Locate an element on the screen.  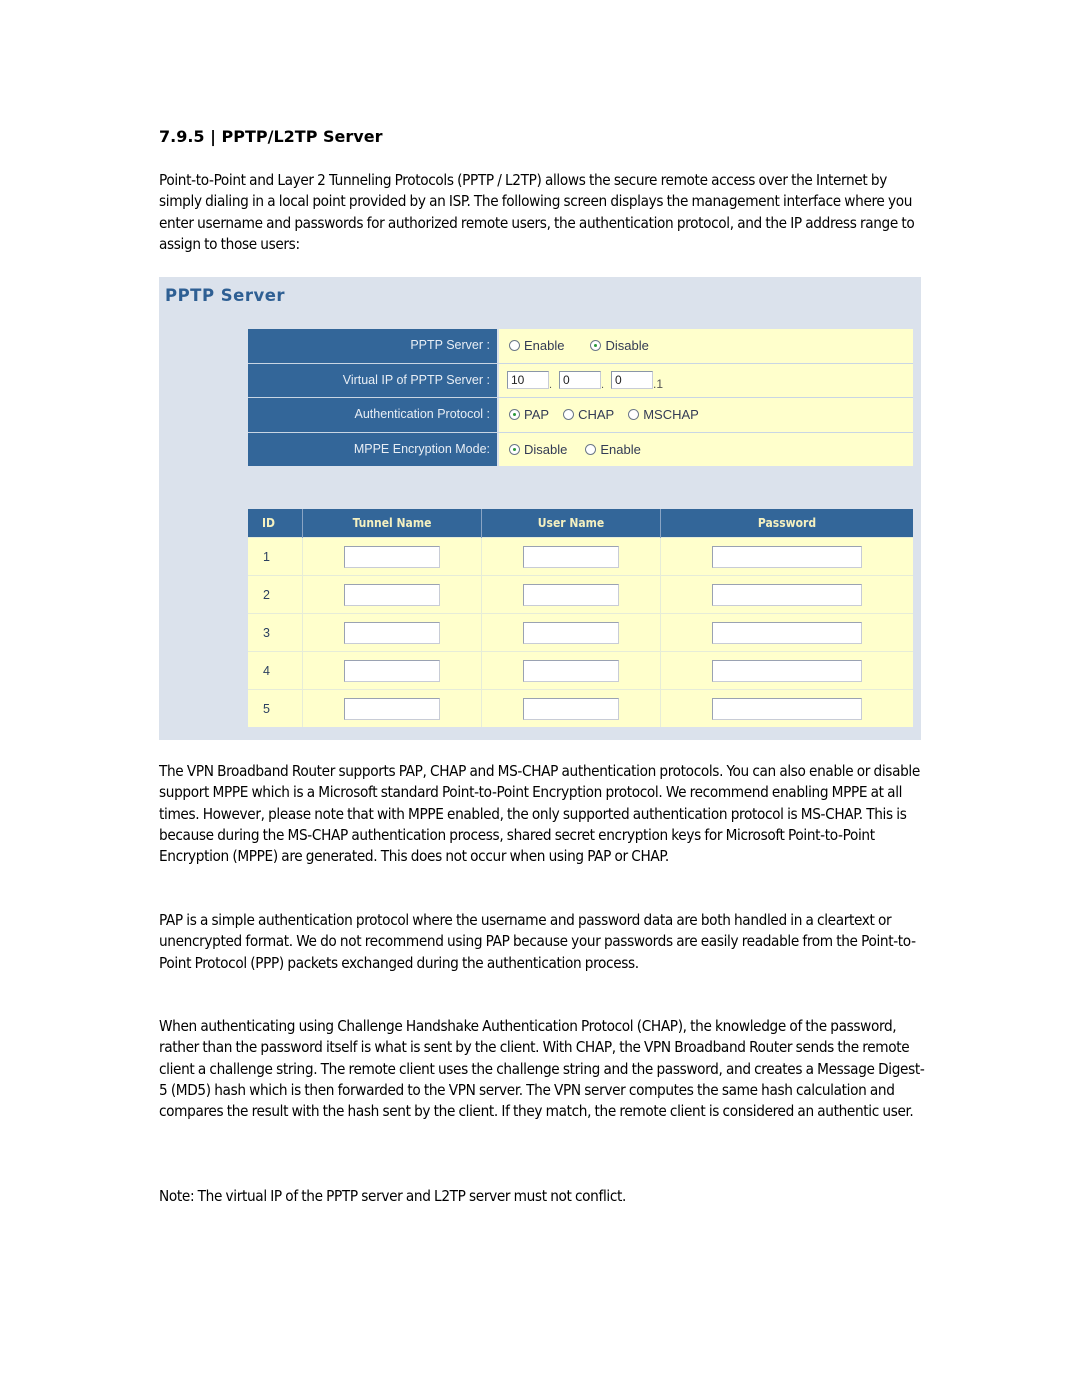
users-table: ID Tunnel Name User Name Password 1 2 3 is located at coordinates (580, 618).